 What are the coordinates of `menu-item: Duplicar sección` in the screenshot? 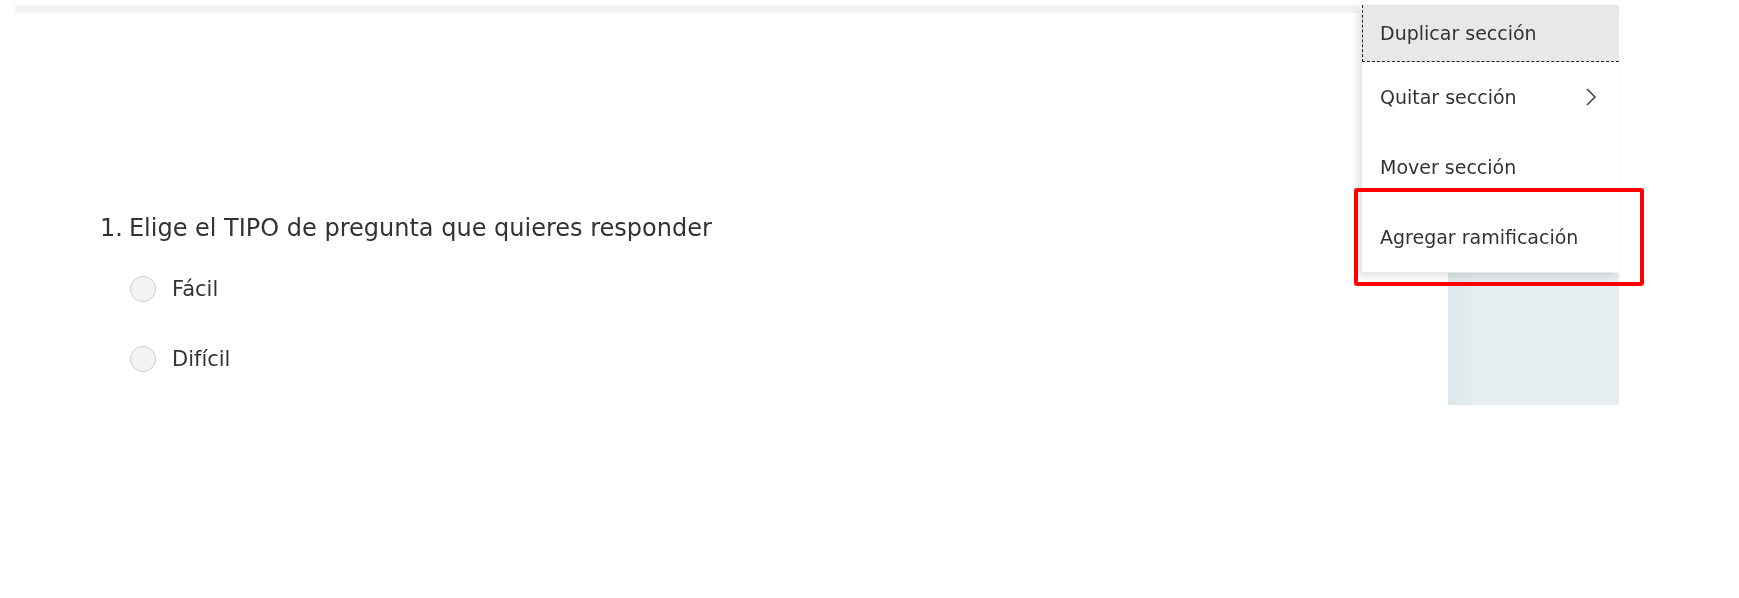 It's located at (1490, 33).